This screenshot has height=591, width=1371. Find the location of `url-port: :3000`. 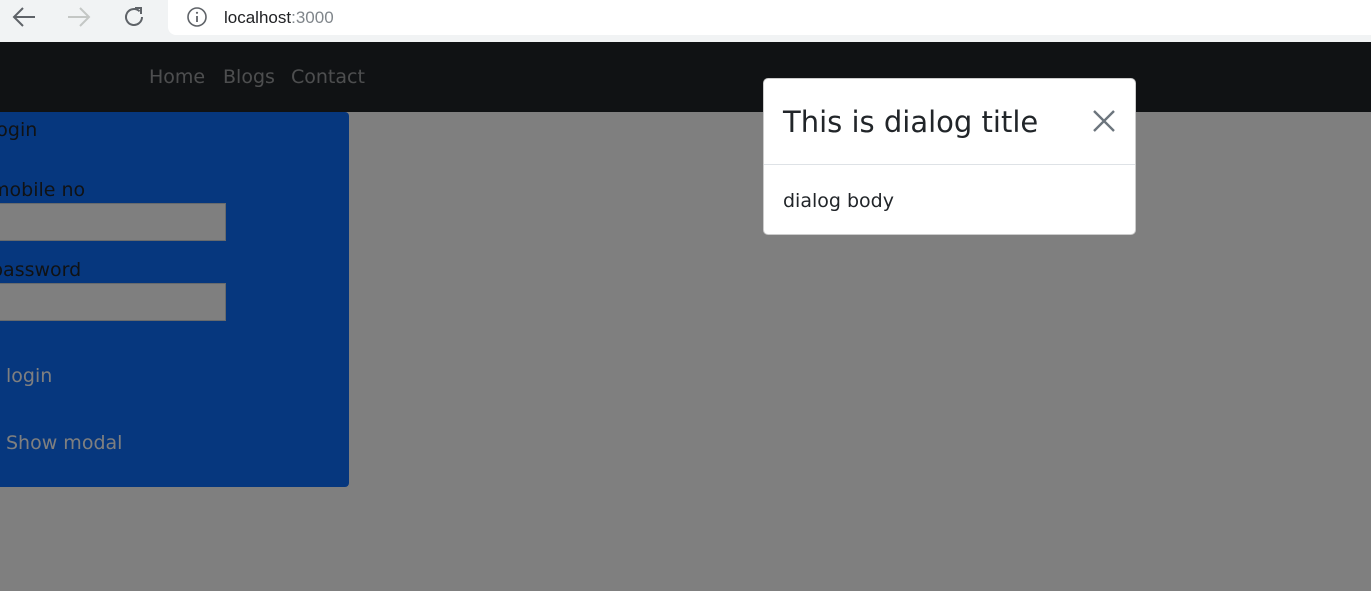

url-port: :3000 is located at coordinates (312, 17).